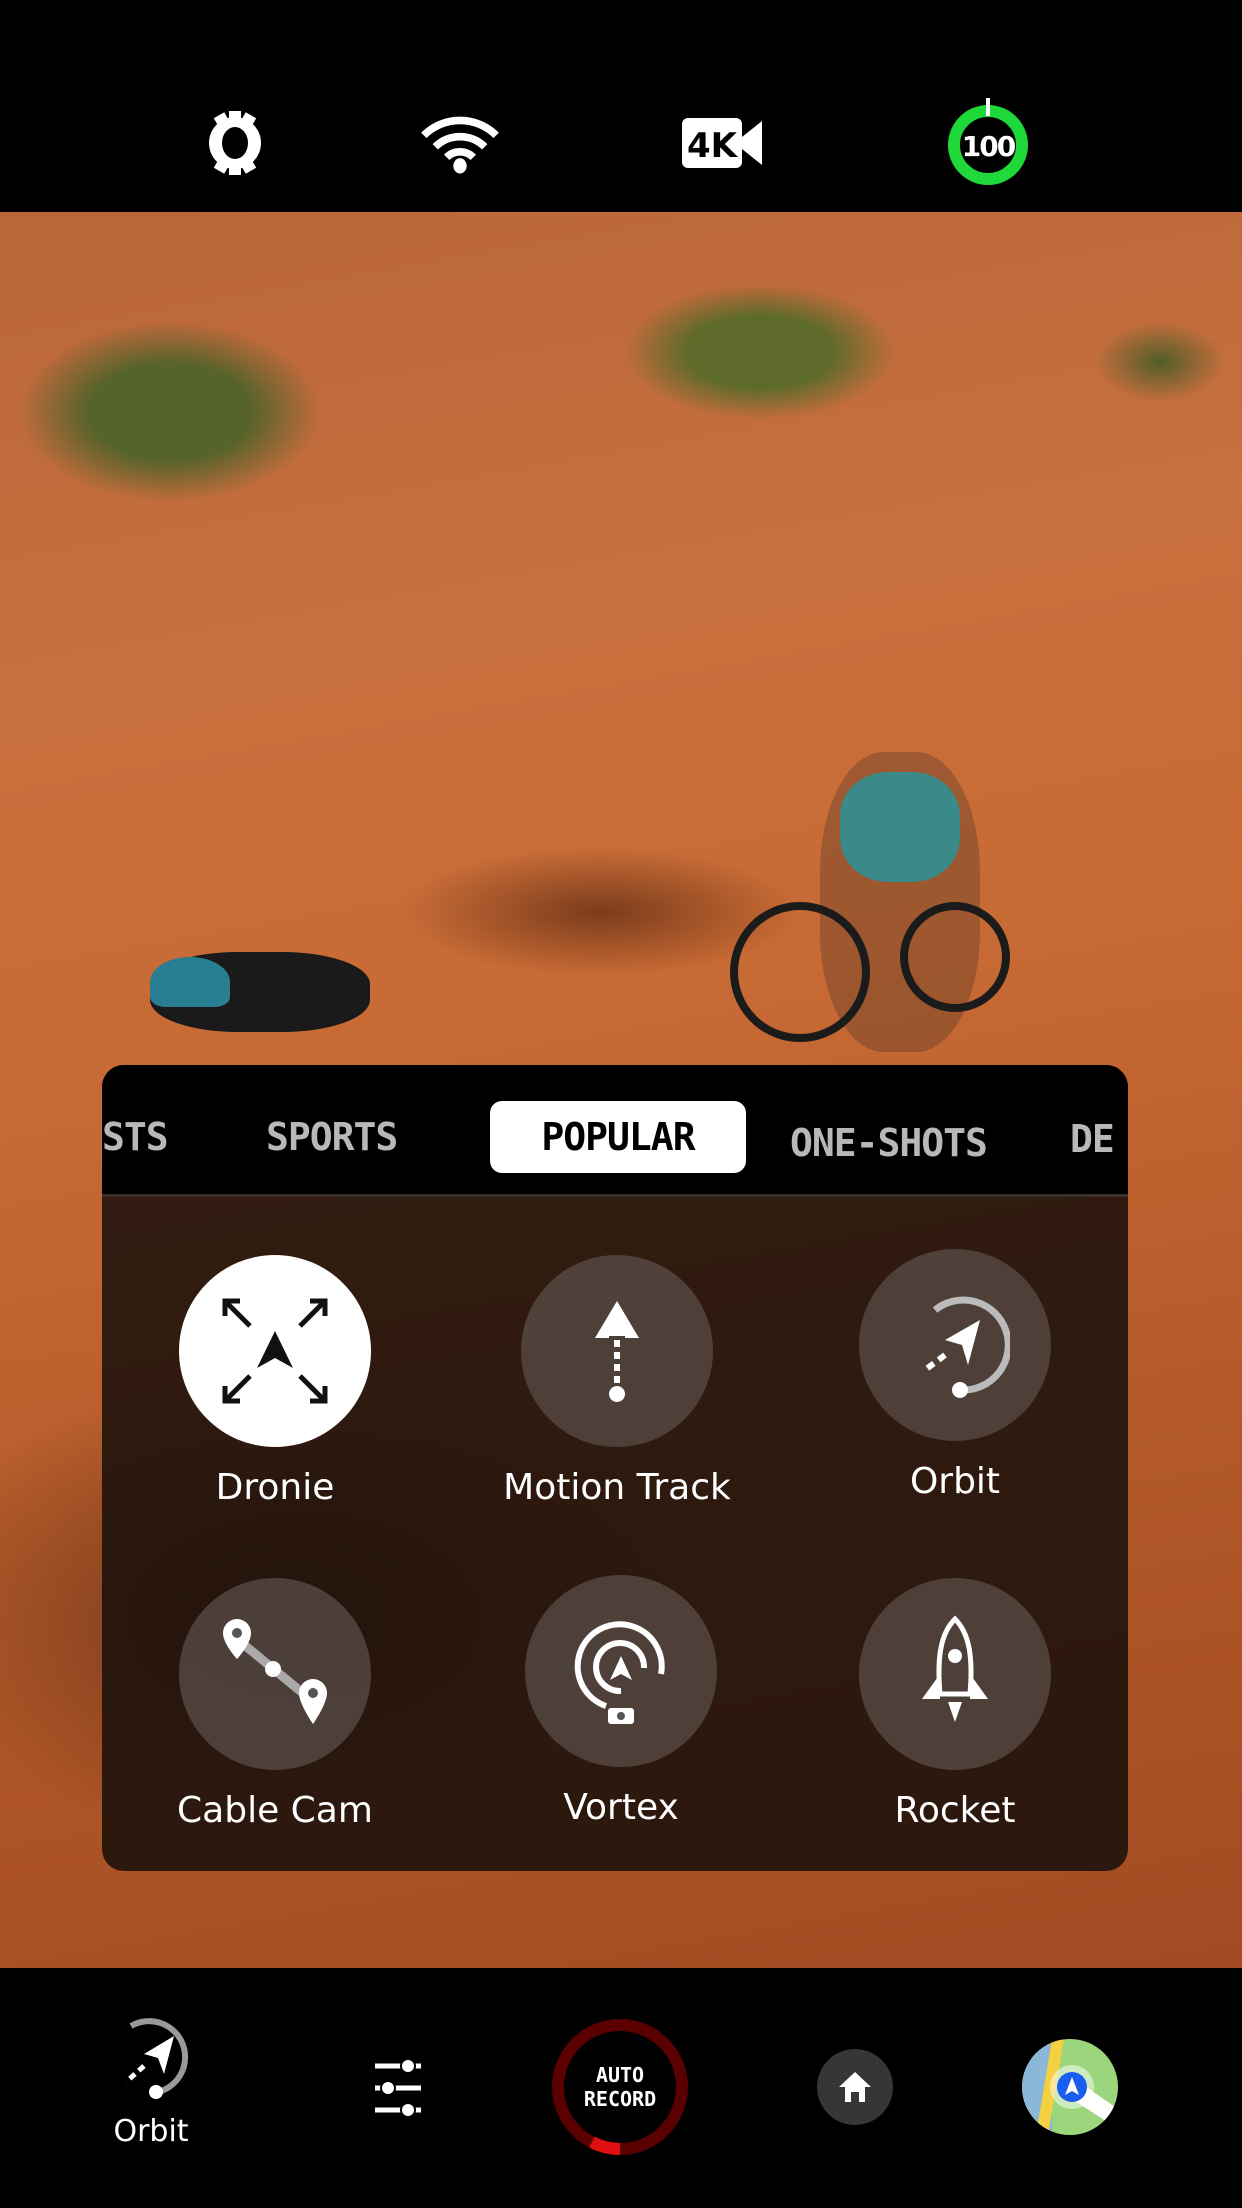 This screenshot has height=2208, width=1242. What do you see at coordinates (620, 2075) in the screenshot?
I see `auto-record-line1: AUTO` at bounding box center [620, 2075].